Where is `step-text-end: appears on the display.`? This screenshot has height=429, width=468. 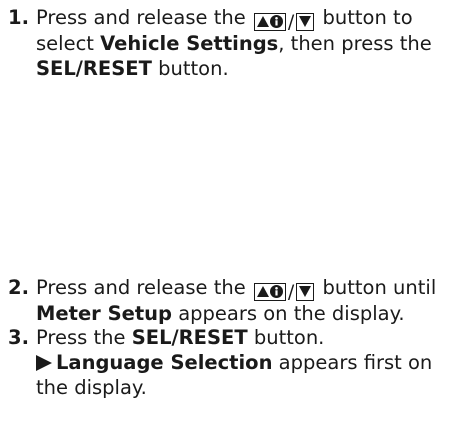
step-text-end: appears on the display. is located at coordinates (291, 313).